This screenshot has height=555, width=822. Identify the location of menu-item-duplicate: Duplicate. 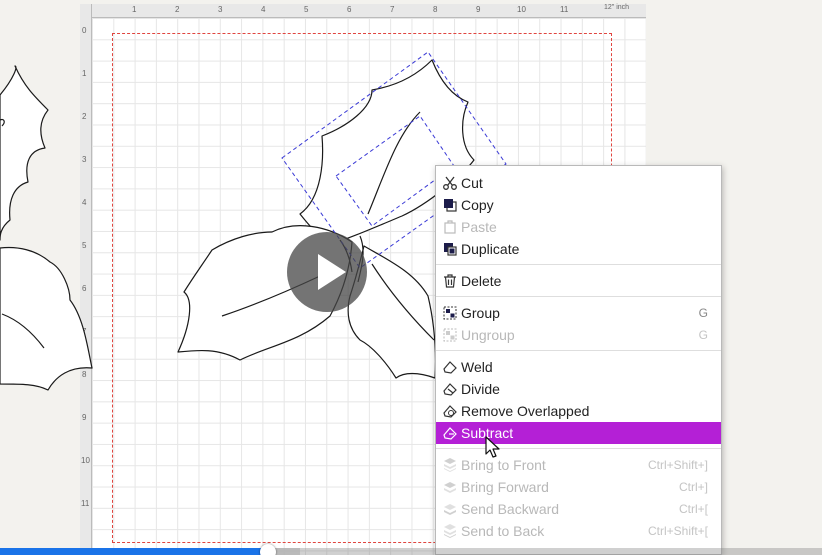
(578, 249).